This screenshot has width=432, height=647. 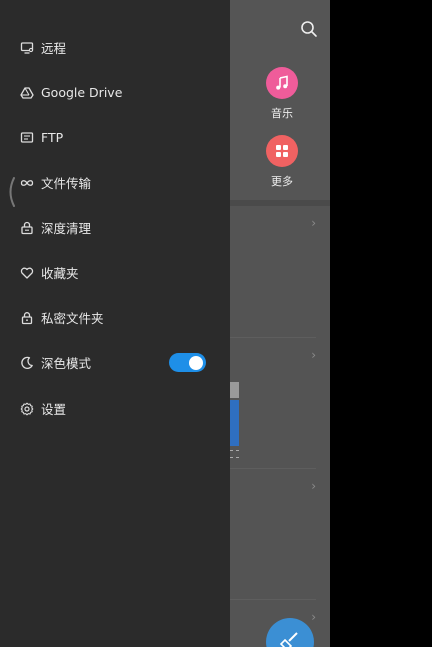 I want to click on gear-icon, so click(x=27, y=409).